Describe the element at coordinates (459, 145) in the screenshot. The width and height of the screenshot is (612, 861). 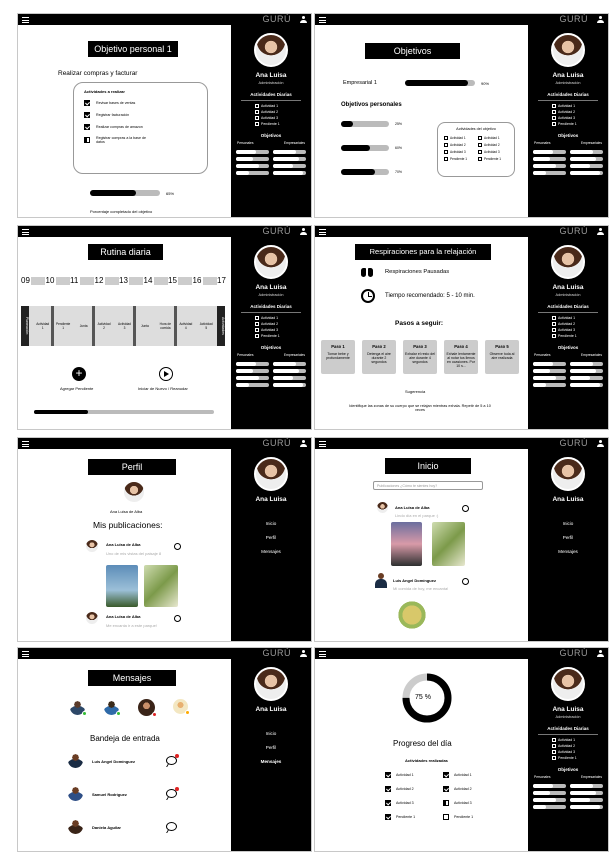
I see `goal-activity: Actividad 2` at that location.